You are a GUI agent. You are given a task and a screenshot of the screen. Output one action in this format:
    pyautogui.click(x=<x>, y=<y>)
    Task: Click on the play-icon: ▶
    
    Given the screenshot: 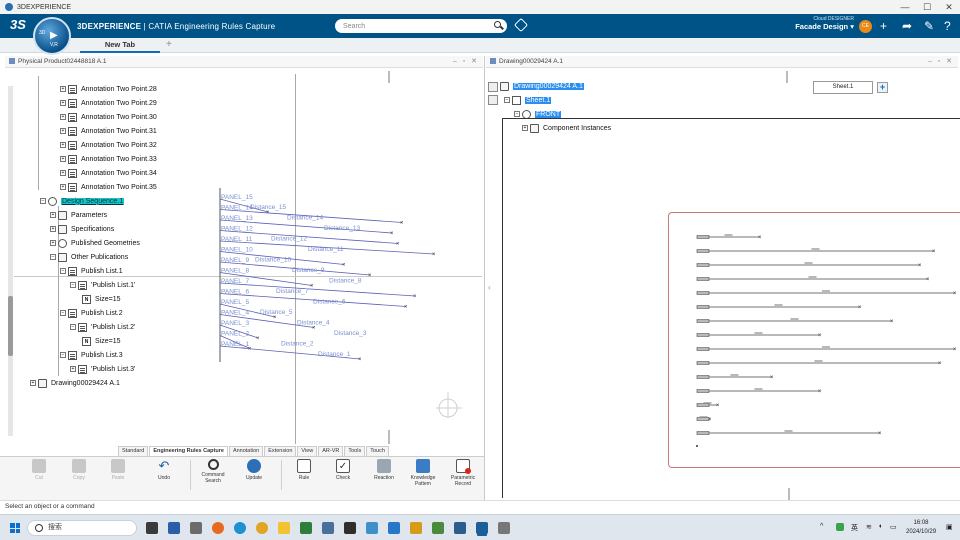 What is the action you would take?
    pyautogui.click(x=54, y=35)
    